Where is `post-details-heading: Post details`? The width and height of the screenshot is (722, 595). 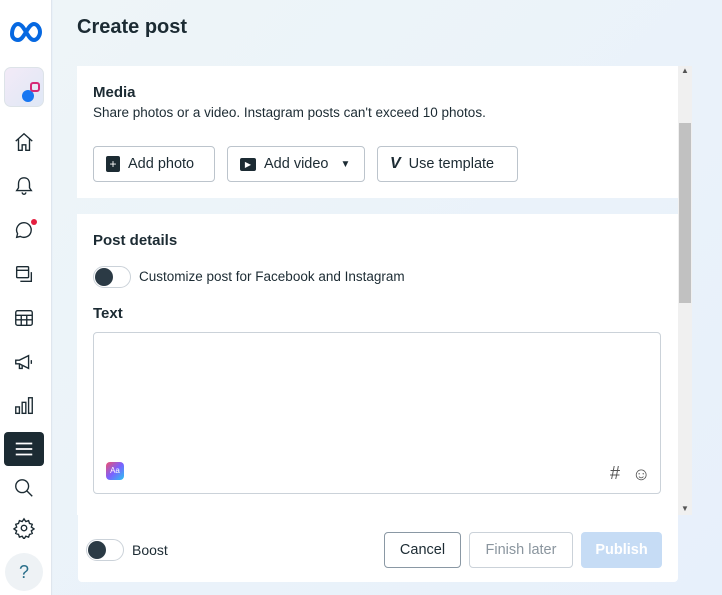
post-details-heading: Post details is located at coordinates (135, 240).